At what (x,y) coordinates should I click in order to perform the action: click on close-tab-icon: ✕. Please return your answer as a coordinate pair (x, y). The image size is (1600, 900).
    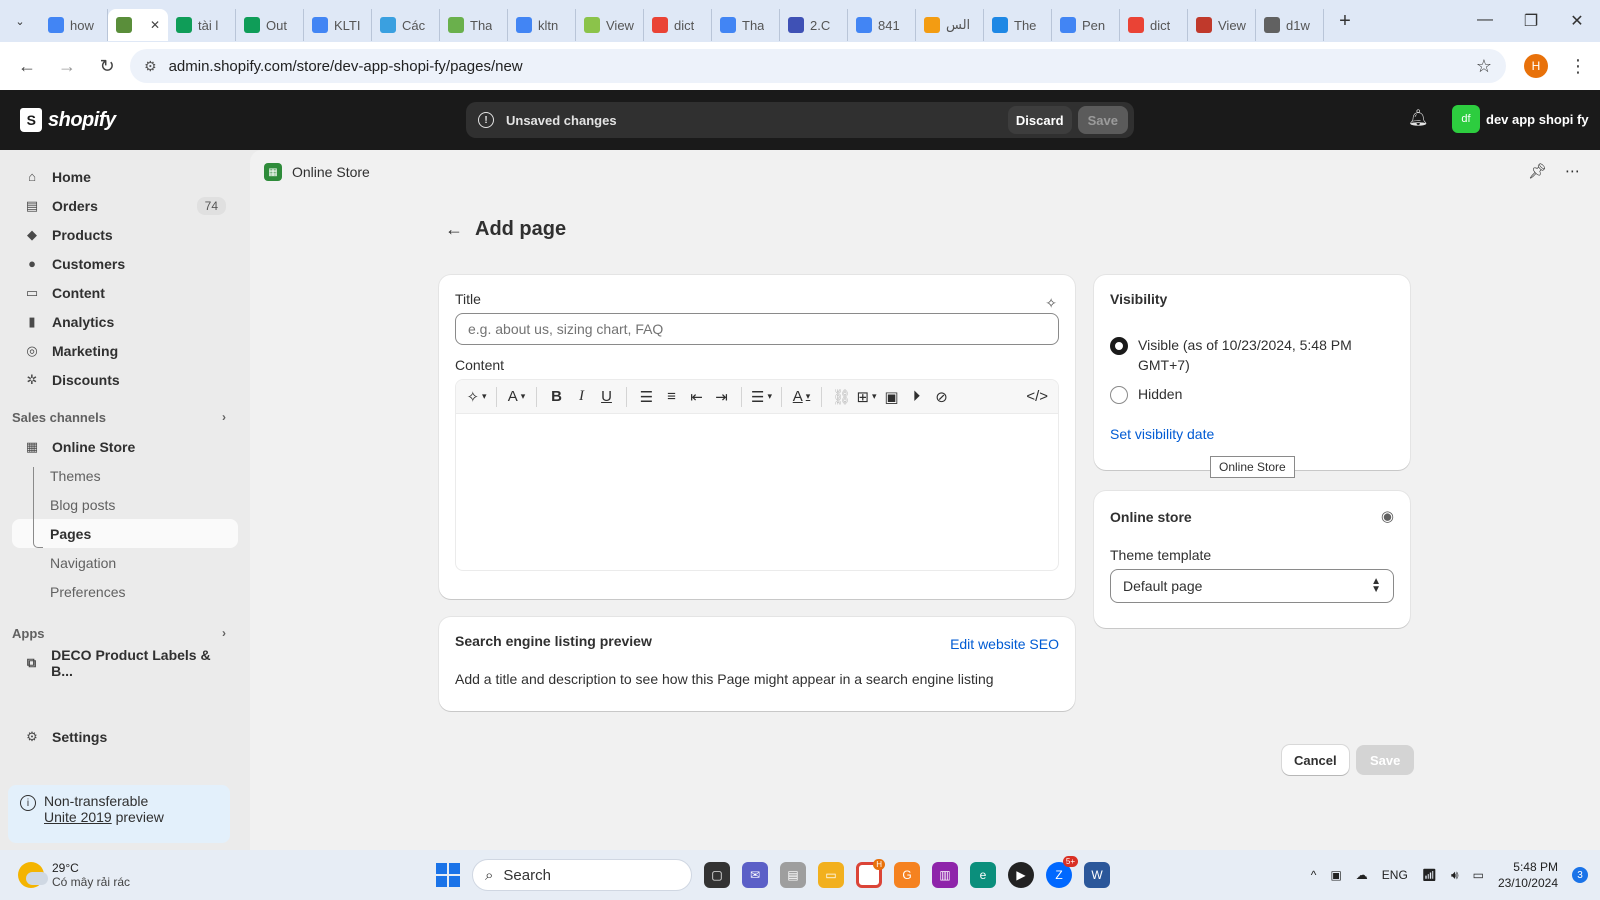
    Looking at the image, I should click on (155, 25).